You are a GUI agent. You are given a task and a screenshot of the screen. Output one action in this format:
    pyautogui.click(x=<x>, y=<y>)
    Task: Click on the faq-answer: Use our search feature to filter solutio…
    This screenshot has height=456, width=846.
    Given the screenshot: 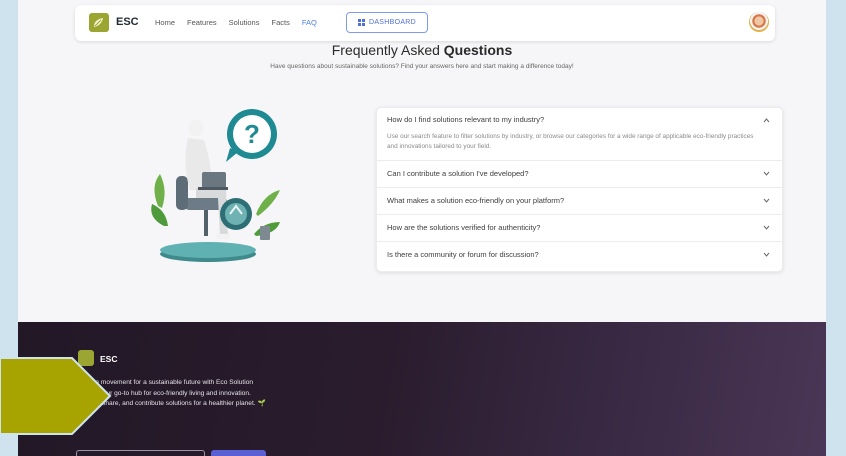 What is the action you would take?
    pyautogui.click(x=570, y=141)
    